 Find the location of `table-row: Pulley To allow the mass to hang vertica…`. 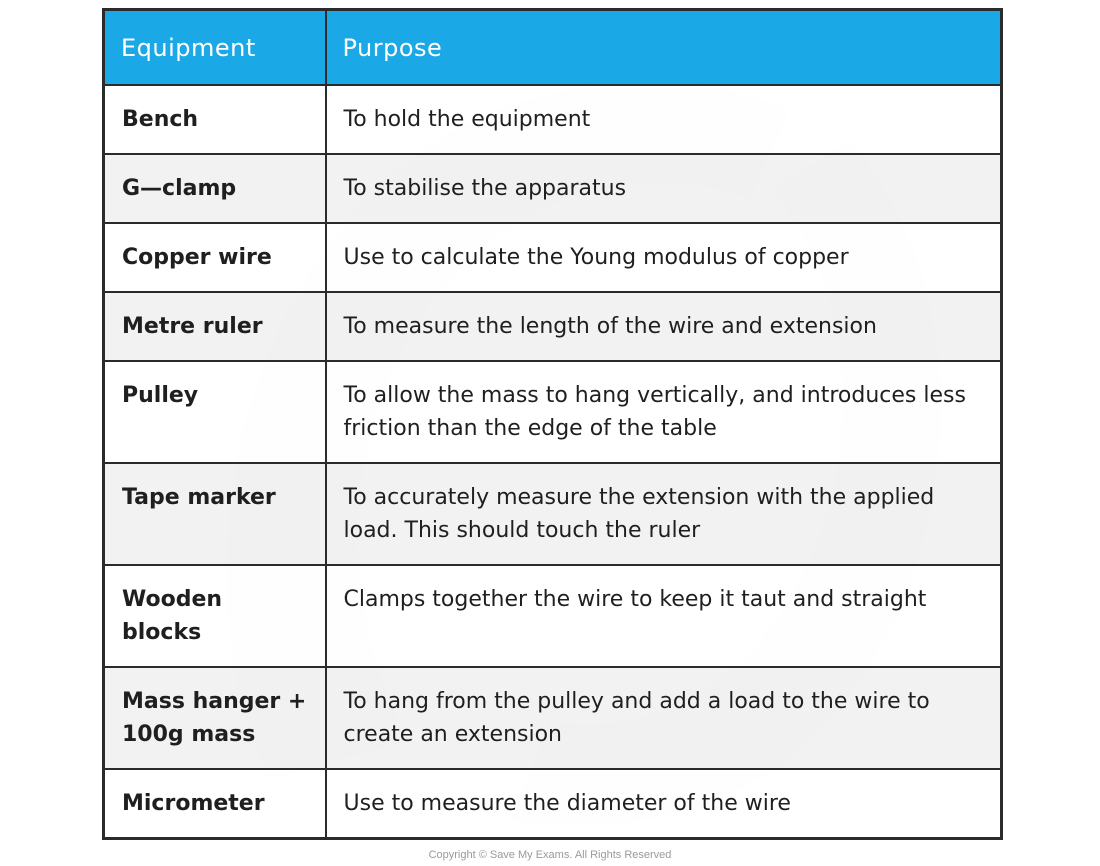

table-row: Pulley To allow the mass to hang vertica… is located at coordinates (552, 412).